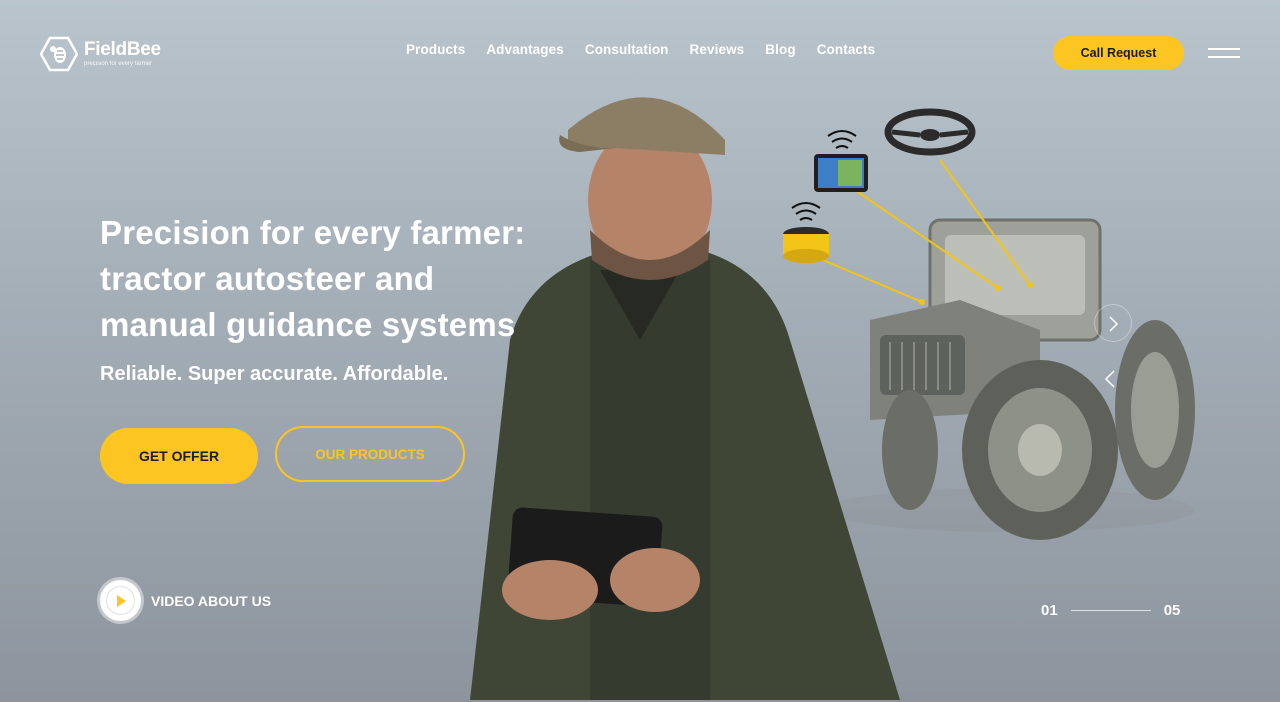 This screenshot has height=702, width=1280. What do you see at coordinates (780, 49) in the screenshot?
I see `nav-item-blog: Blog` at bounding box center [780, 49].